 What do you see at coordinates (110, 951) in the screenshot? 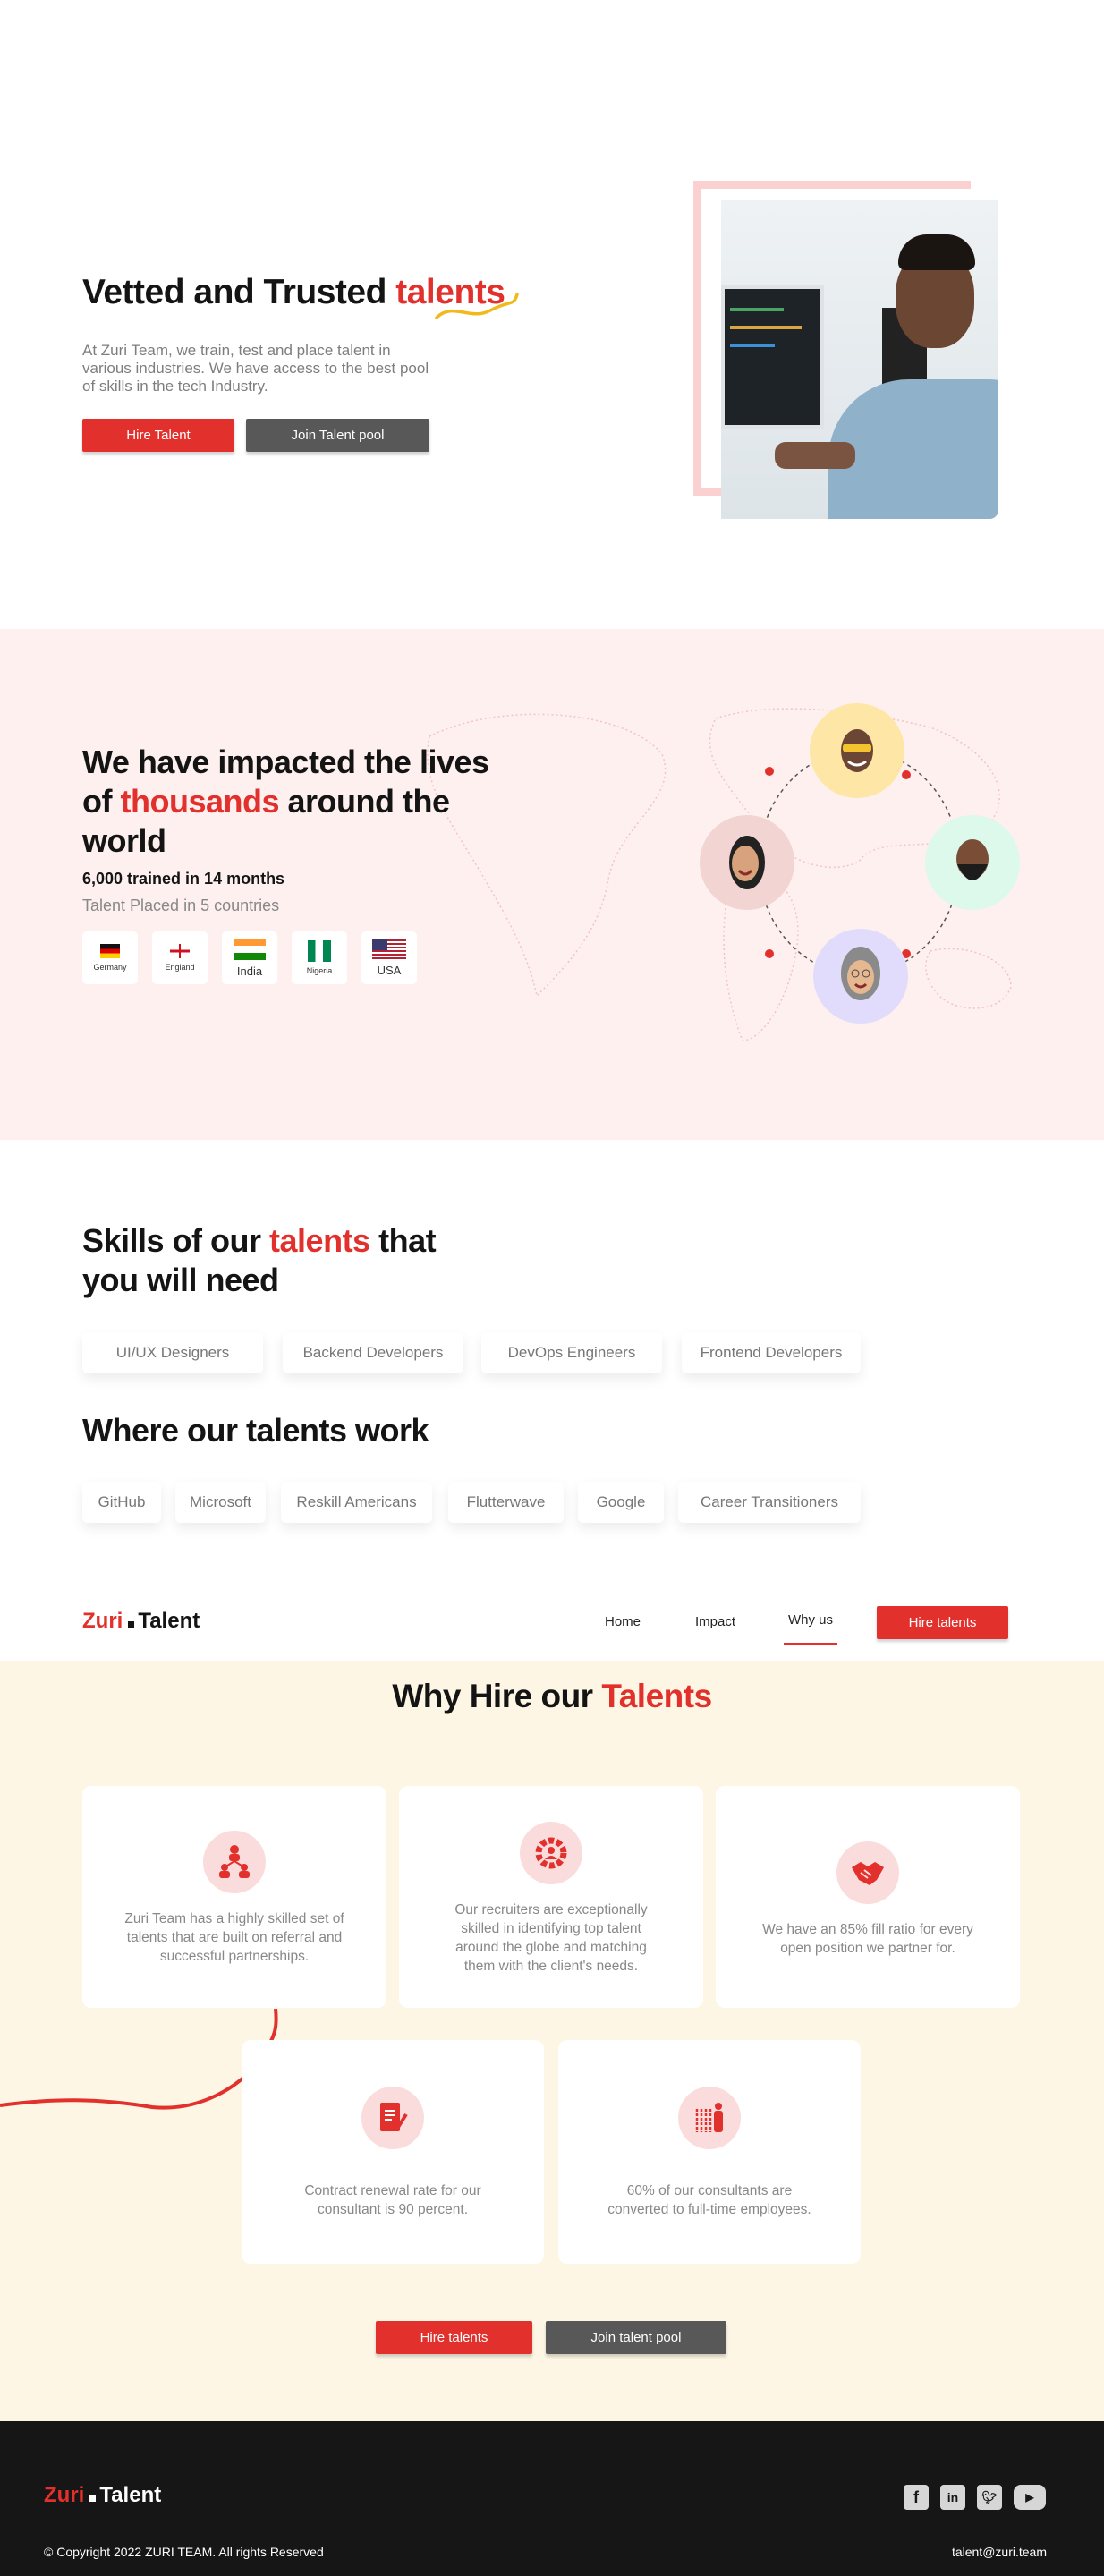
I see `germany-flag` at bounding box center [110, 951].